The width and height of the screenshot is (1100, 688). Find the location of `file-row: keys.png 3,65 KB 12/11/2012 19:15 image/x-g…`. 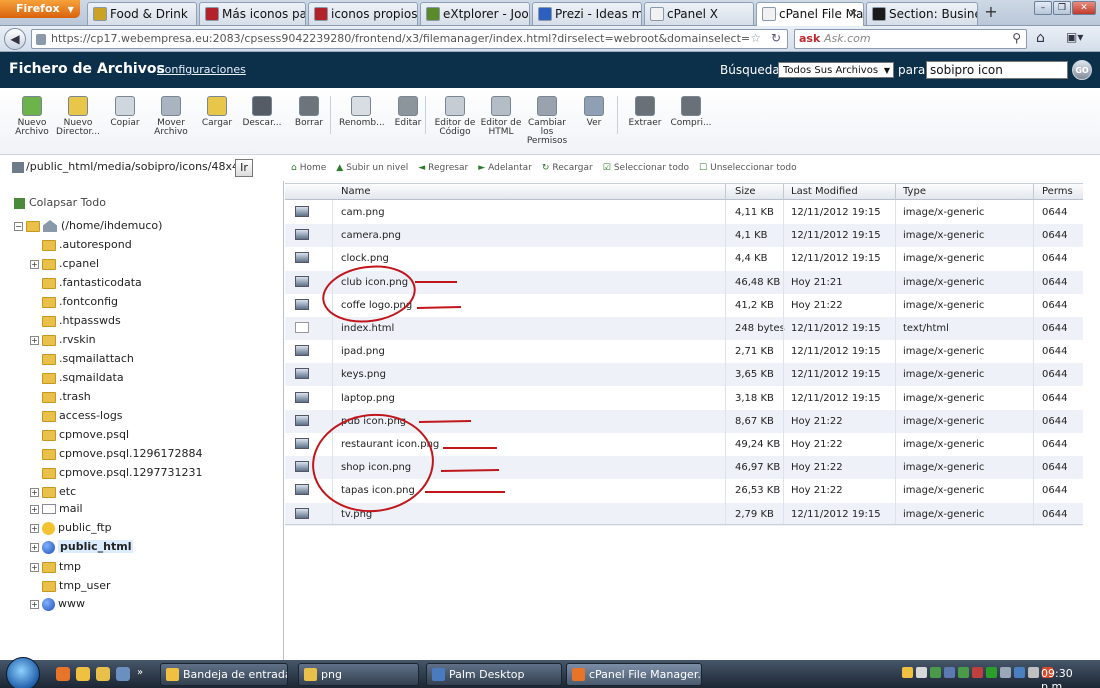

file-row: keys.png 3,65 KB 12/11/2012 19:15 image/x-g… is located at coordinates (684, 375).